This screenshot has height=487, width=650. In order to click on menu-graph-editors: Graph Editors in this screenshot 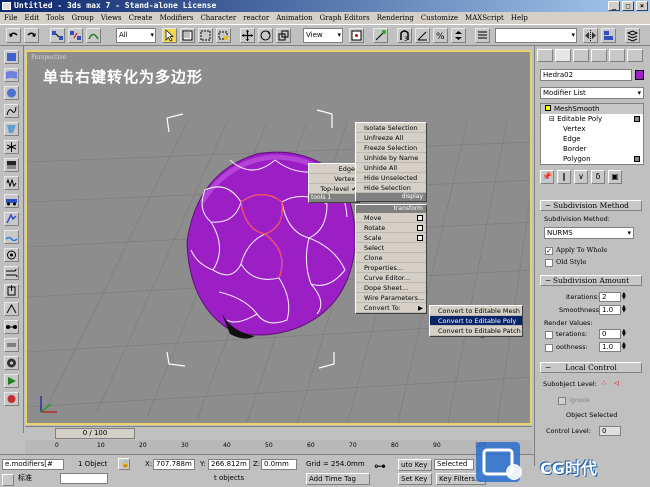, I will do `click(345, 18)`.